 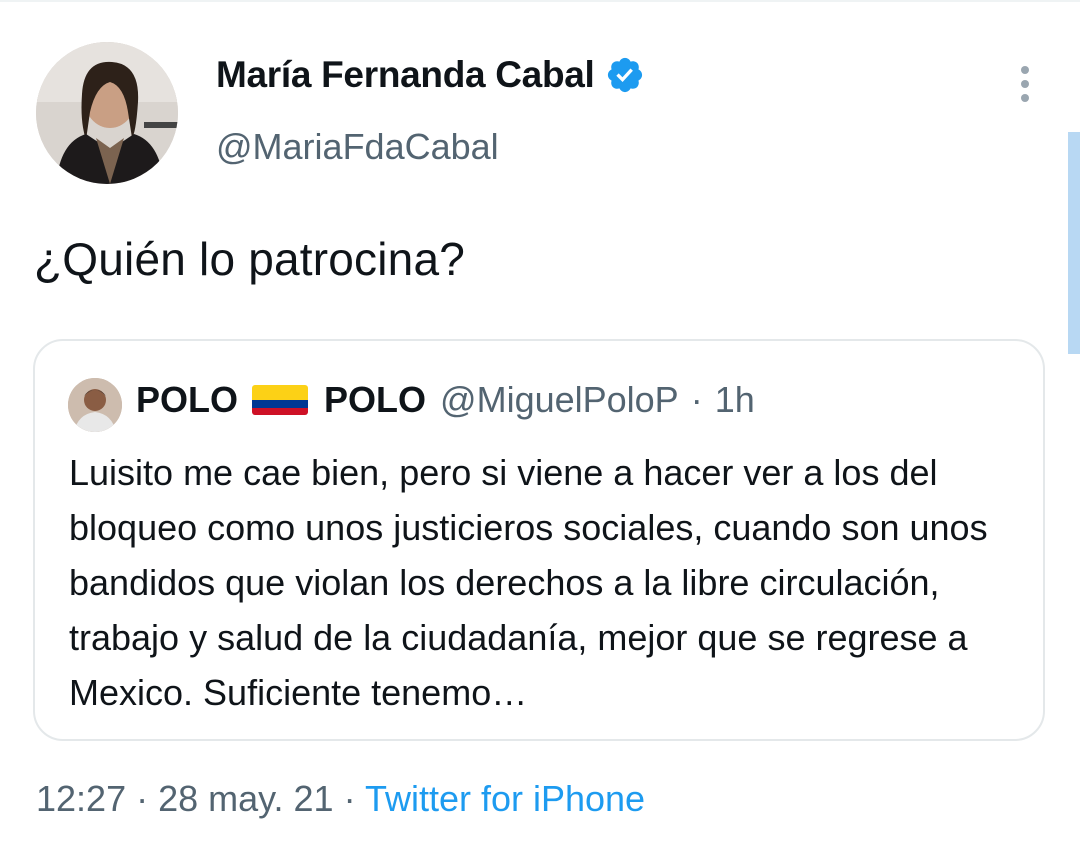 What do you see at coordinates (250, 259) in the screenshot?
I see `tweet-text: ¿Quién lo patrocina?` at bounding box center [250, 259].